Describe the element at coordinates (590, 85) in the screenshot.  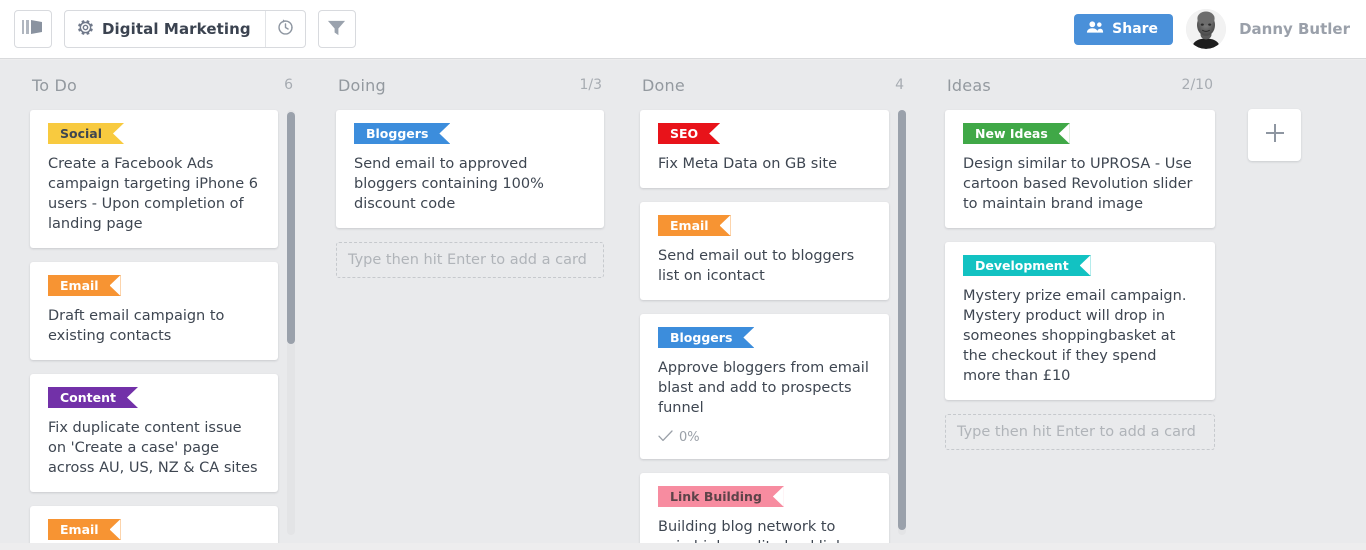
I see `column-card-count: 1/3` at that location.